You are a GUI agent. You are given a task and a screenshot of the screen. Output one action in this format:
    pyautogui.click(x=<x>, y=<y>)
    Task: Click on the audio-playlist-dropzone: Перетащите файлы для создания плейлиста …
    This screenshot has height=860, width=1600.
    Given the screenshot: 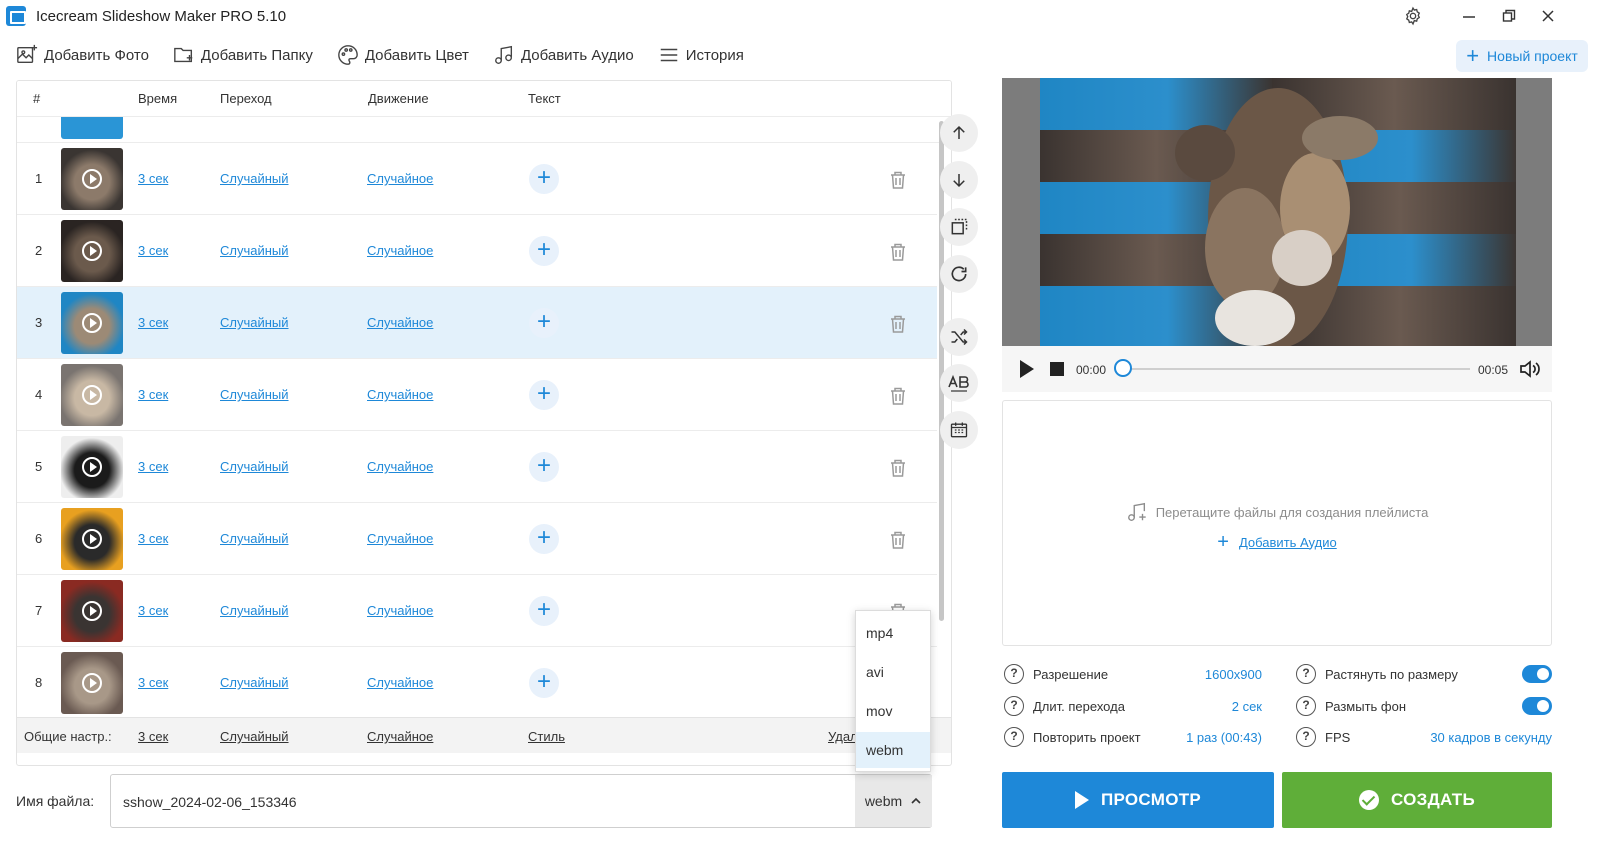 What is the action you would take?
    pyautogui.click(x=1277, y=523)
    